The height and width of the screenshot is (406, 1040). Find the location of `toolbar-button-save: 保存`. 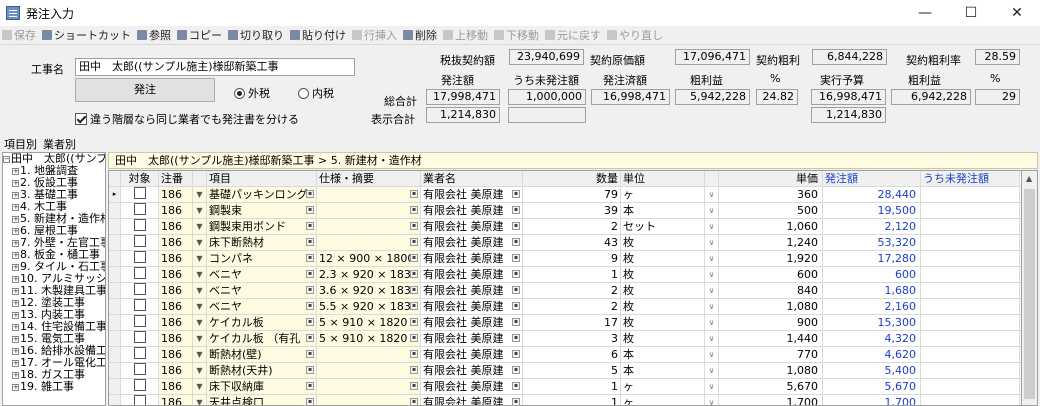

toolbar-button-save: 保存 is located at coordinates (19, 35).